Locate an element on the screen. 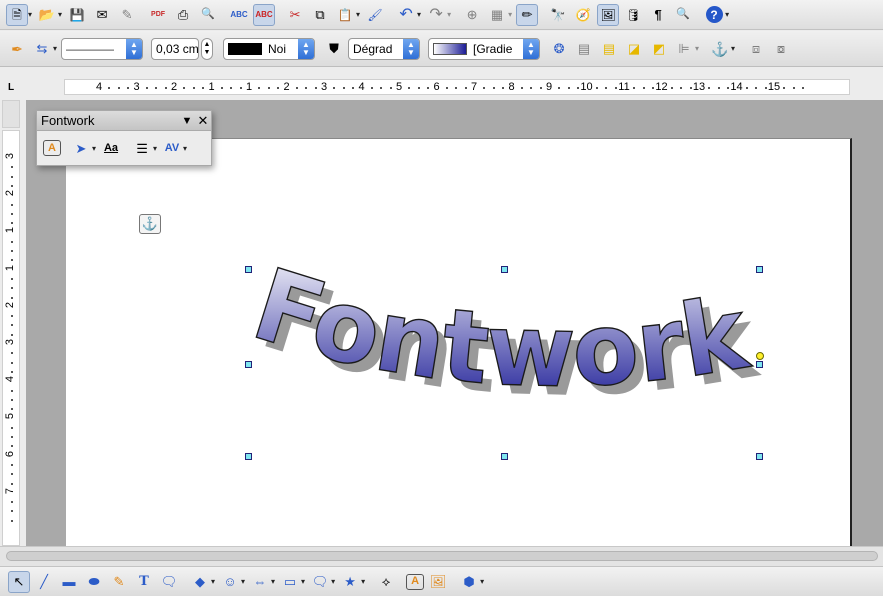  abc-check-icon: ABC is located at coordinates (239, 15).